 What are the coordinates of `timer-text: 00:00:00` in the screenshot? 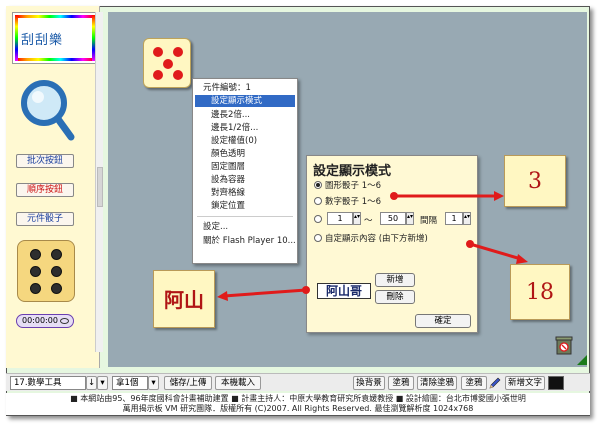 It's located at (40, 320).